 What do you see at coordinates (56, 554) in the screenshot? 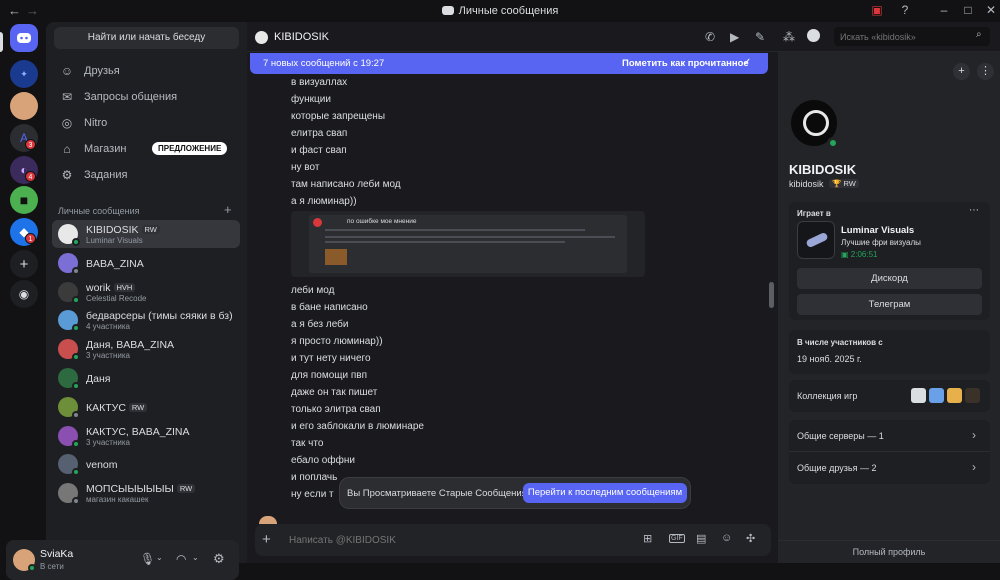
I see `user-name: SviaKa` at bounding box center [56, 554].